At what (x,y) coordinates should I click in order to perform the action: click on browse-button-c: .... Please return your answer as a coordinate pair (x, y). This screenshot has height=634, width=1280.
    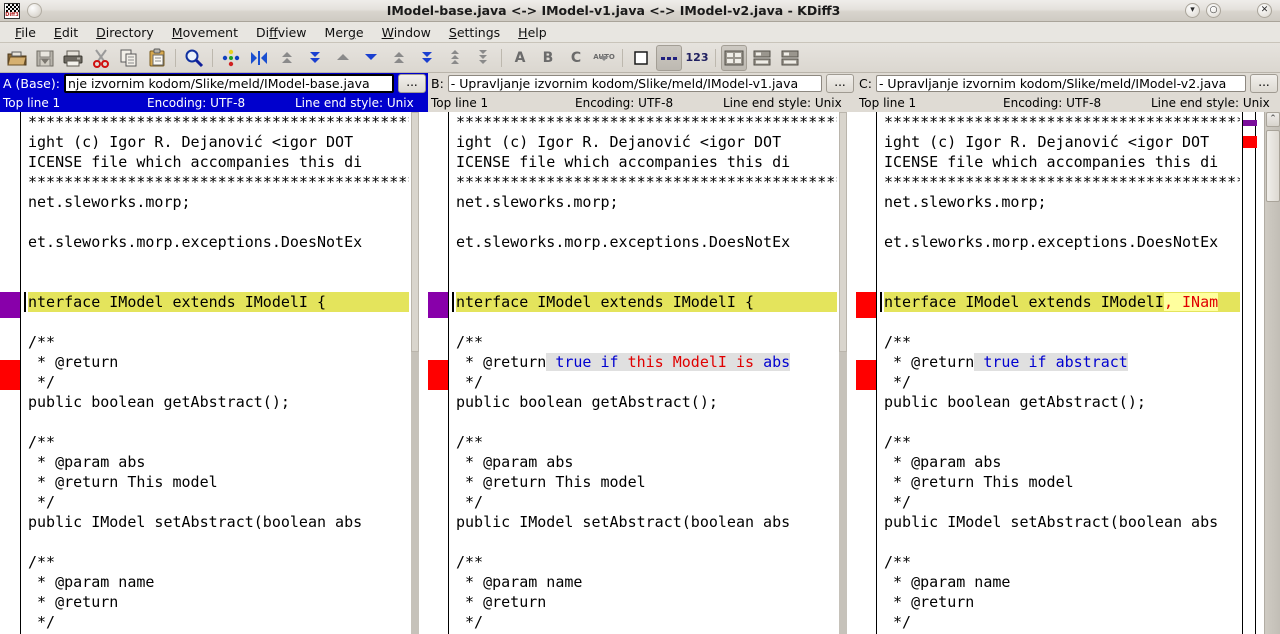
    Looking at the image, I should click on (1264, 83).